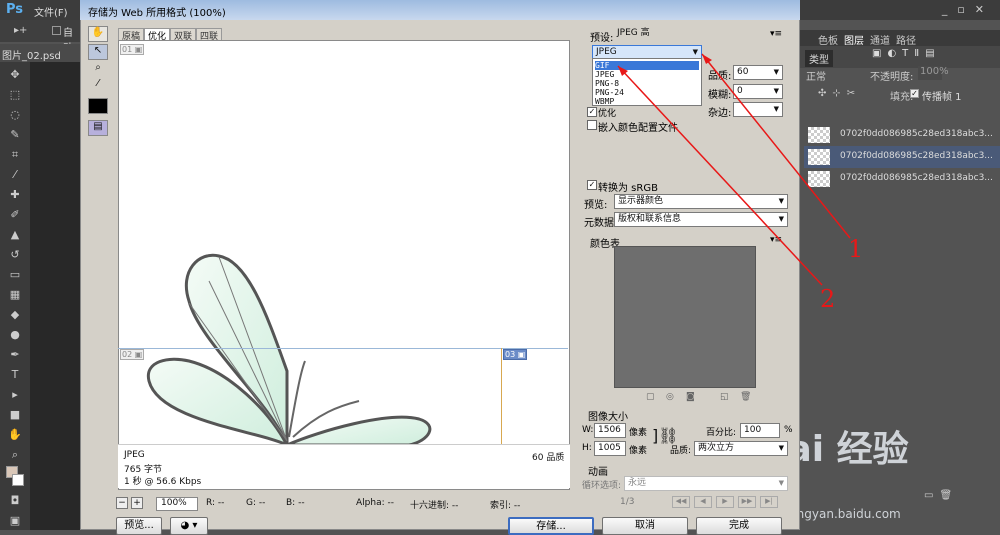  I want to click on shape-icon: ■, so click(15, 415).